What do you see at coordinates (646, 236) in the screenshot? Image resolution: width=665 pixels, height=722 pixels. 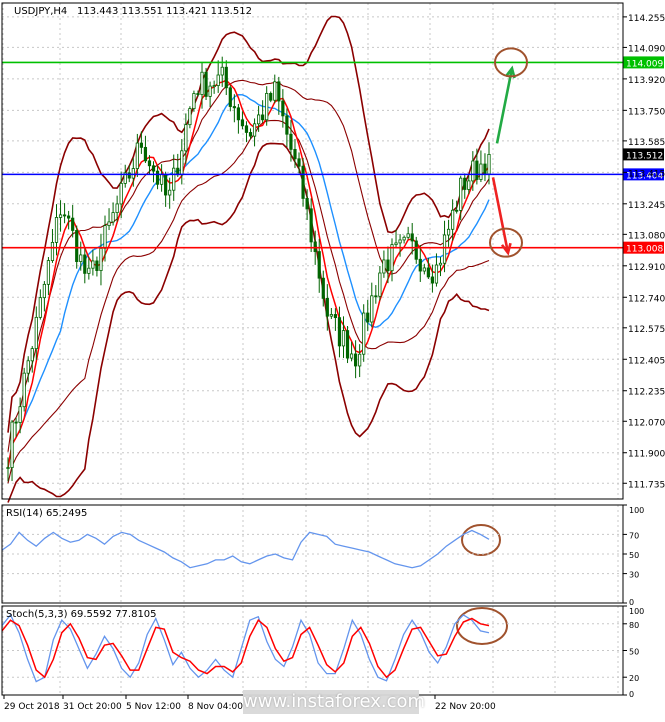 I see `price-tick-label: 113.080` at bounding box center [646, 236].